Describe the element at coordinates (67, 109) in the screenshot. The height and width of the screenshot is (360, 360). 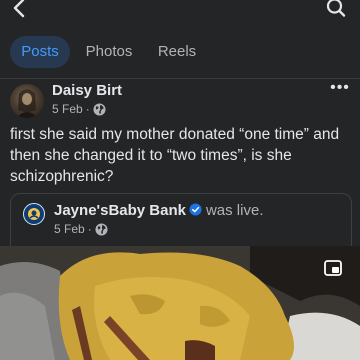
I see `post-date: 5 Feb` at that location.